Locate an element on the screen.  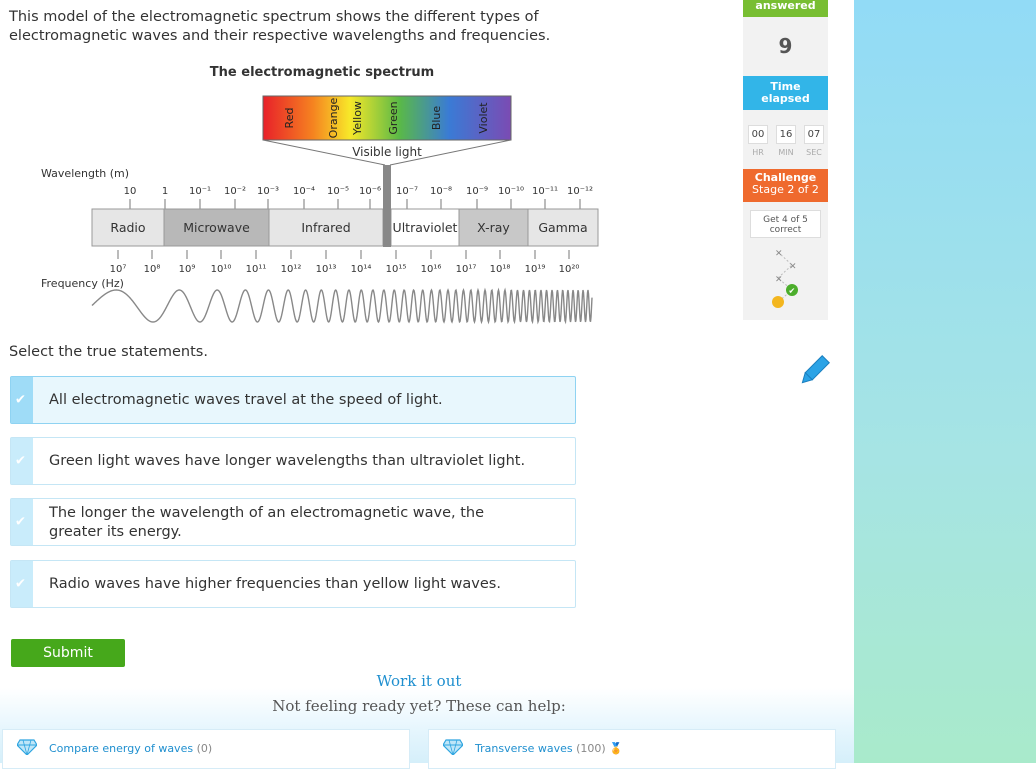
skill-link-compare-energy: Compare energy of waves (0) is located at coordinates (206, 749).